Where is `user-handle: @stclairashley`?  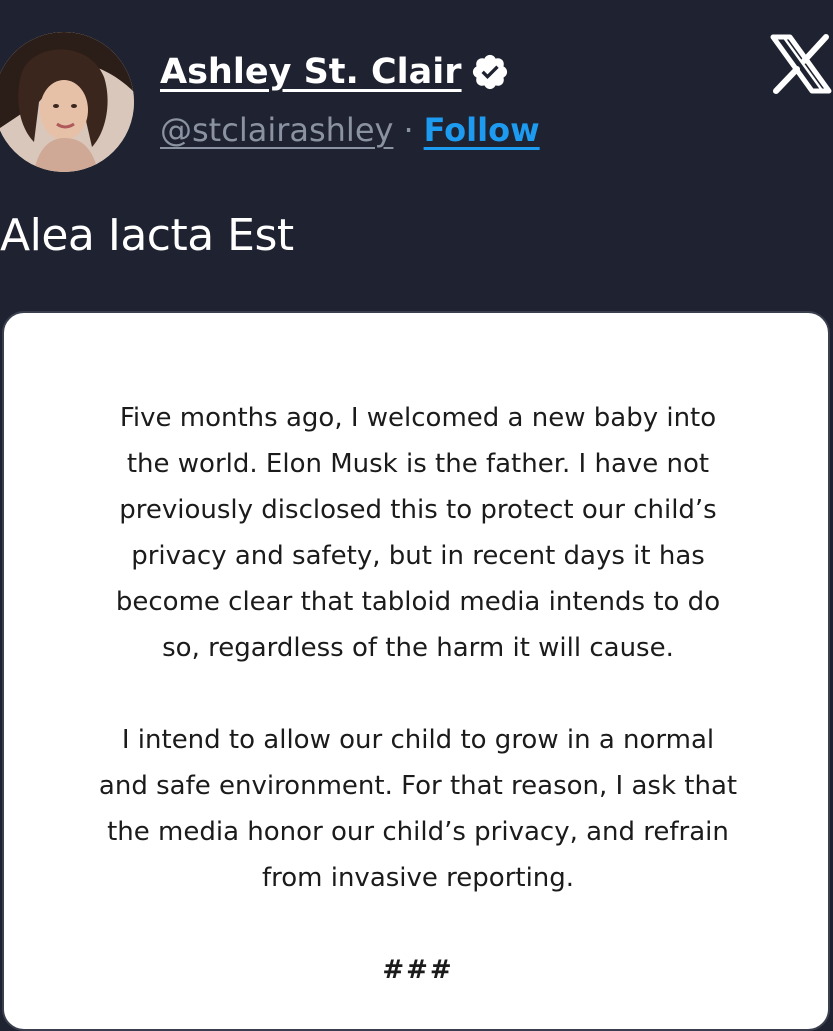 user-handle: @stclairashley is located at coordinates (276, 130).